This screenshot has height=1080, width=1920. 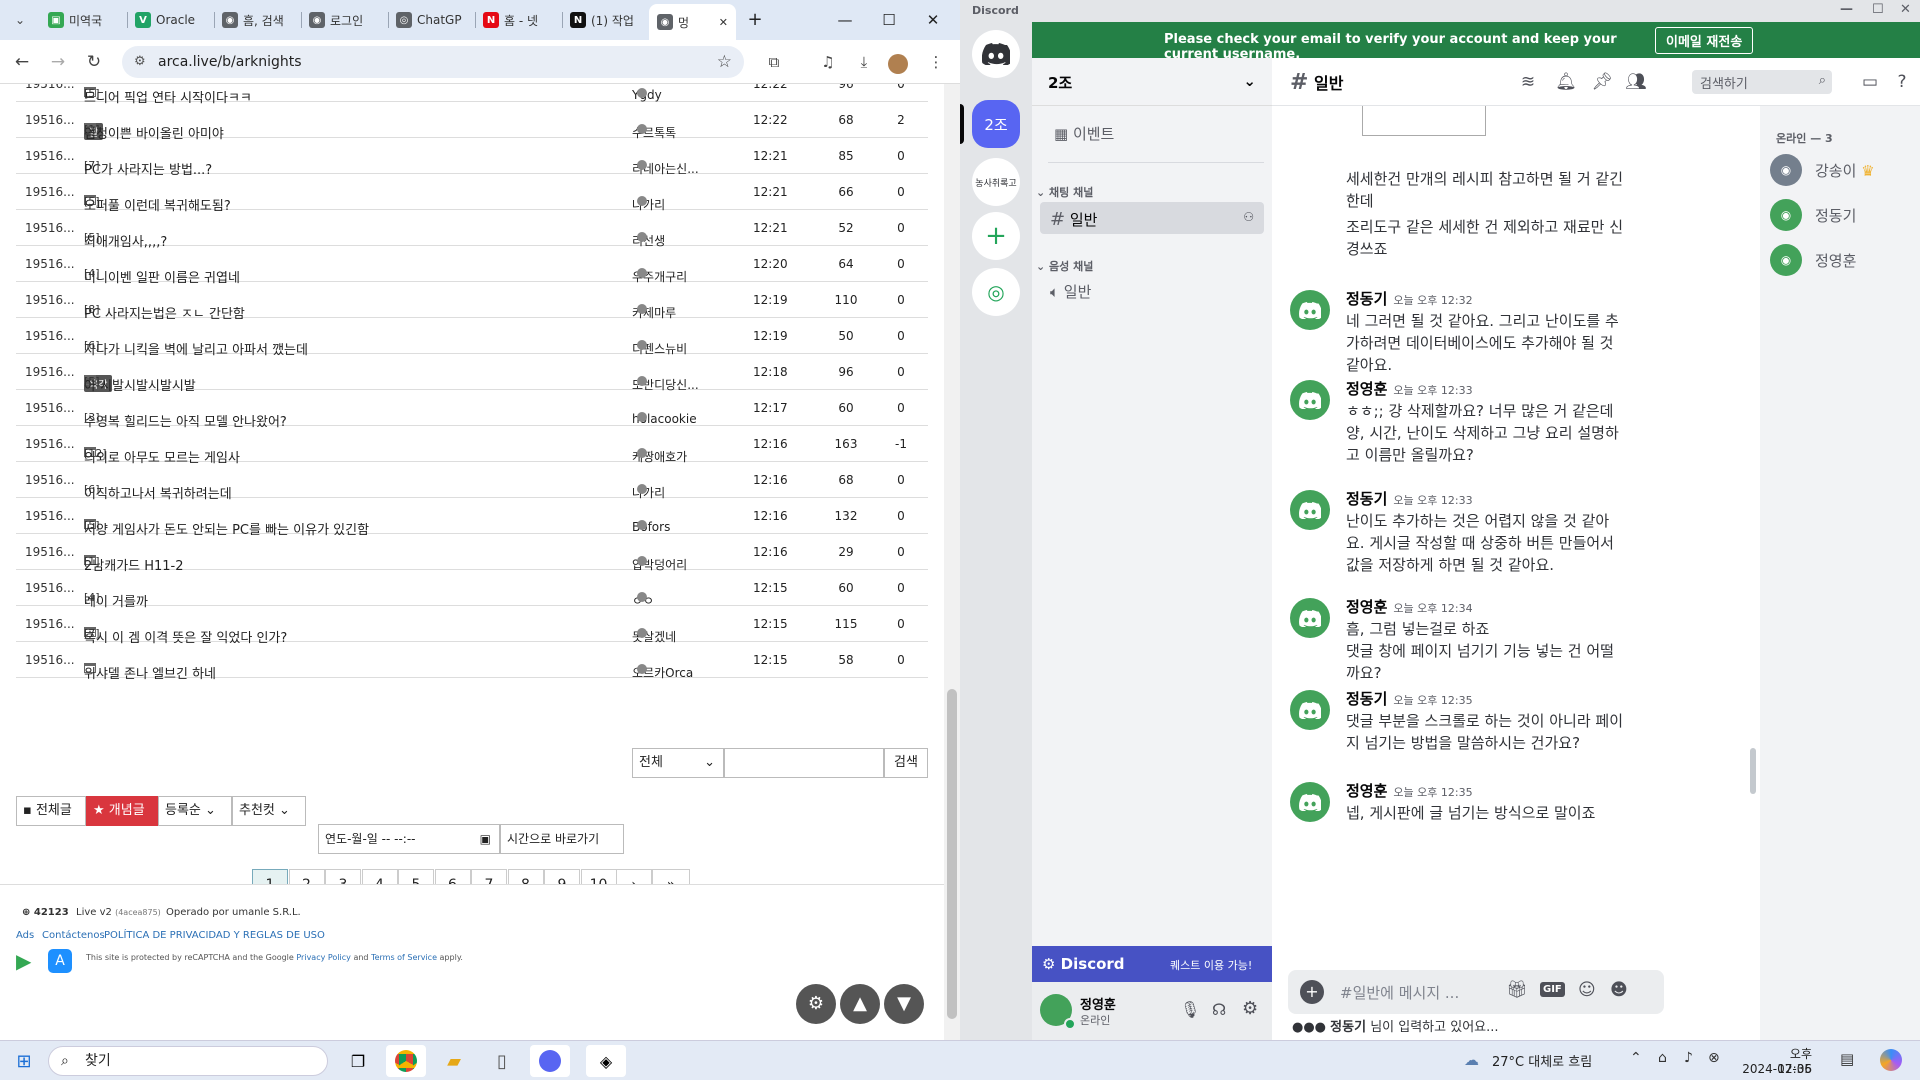 I want to click on chrome-taskbar-icon, so click(x=406, y=1061).